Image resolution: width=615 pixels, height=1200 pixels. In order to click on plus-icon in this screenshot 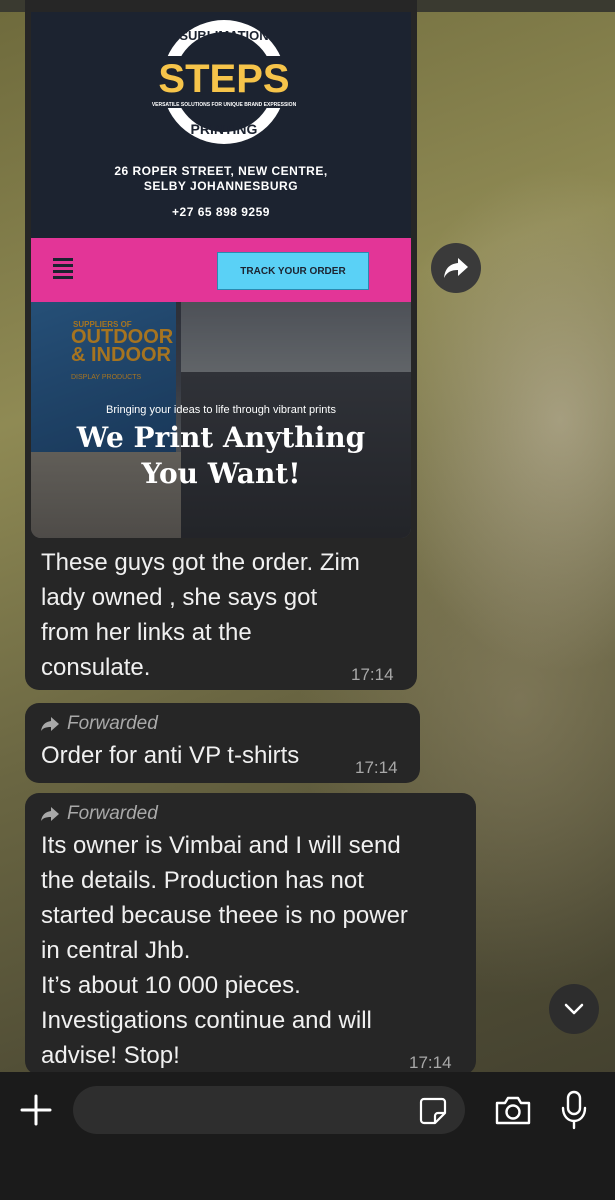, I will do `click(36, 1110)`.